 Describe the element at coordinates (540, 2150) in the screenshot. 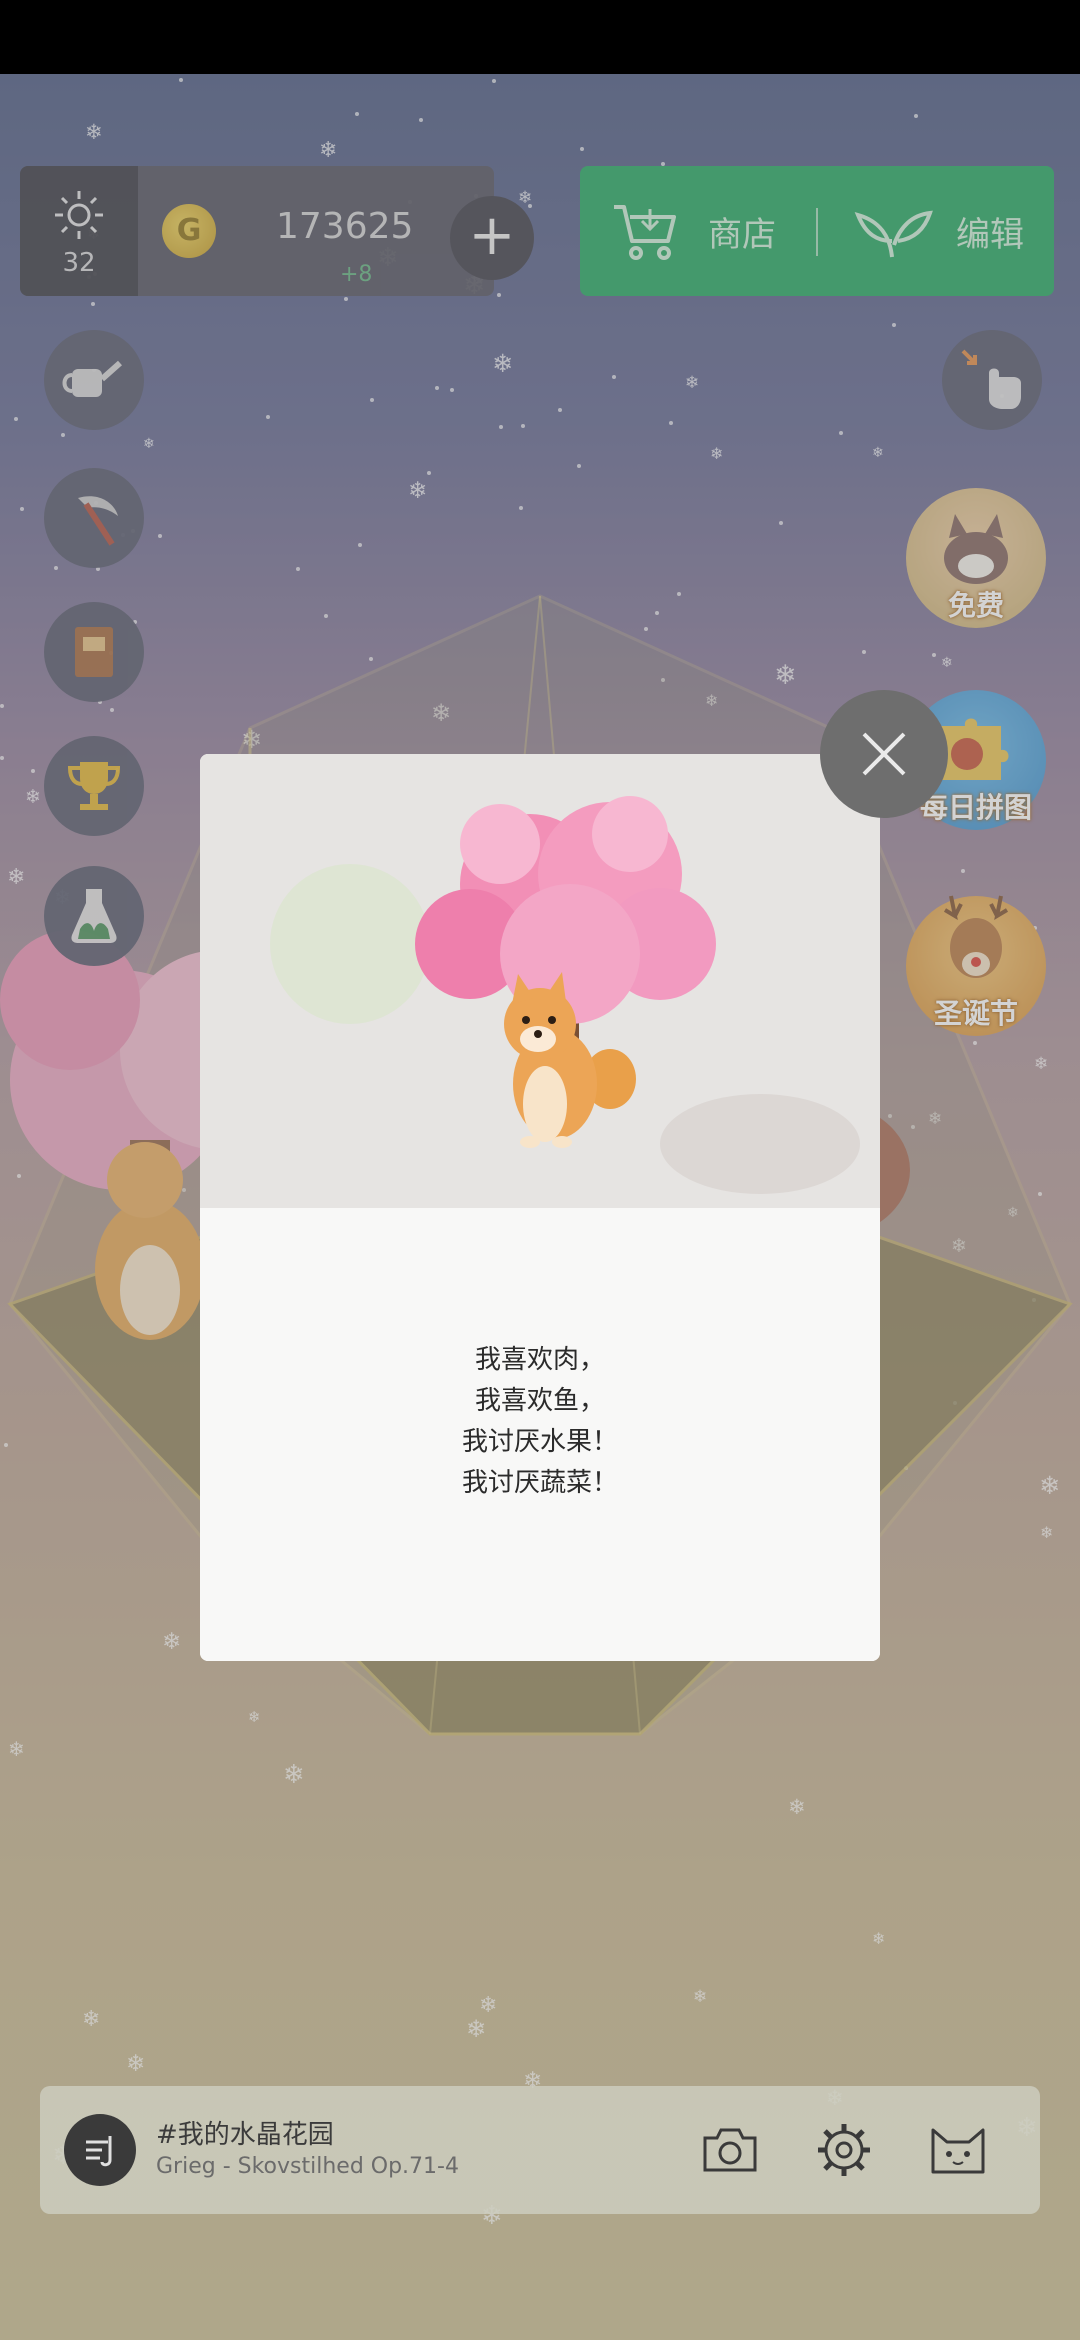

I see `music-bar: #我的水晶花园 Grieg - Skovstilhed Op.71-4` at that location.